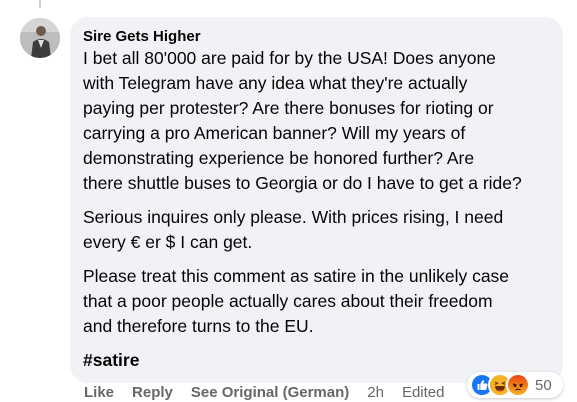 The image size is (577, 402). What do you see at coordinates (423, 392) in the screenshot?
I see `edited-label: Edited` at bounding box center [423, 392].